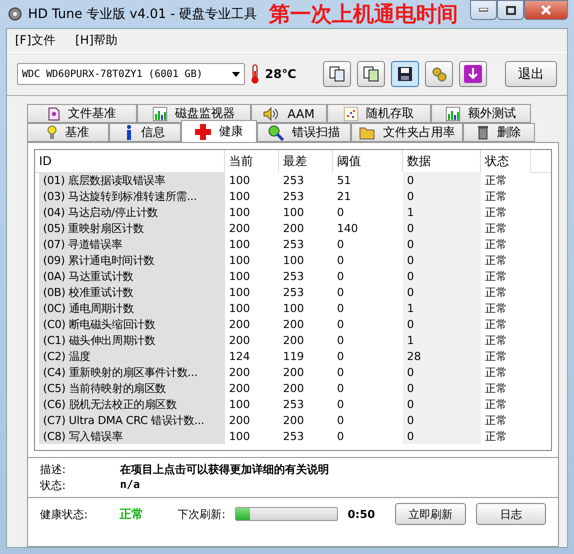 The height and width of the screenshot is (554, 574). I want to click on restore-button, so click(510, 10).